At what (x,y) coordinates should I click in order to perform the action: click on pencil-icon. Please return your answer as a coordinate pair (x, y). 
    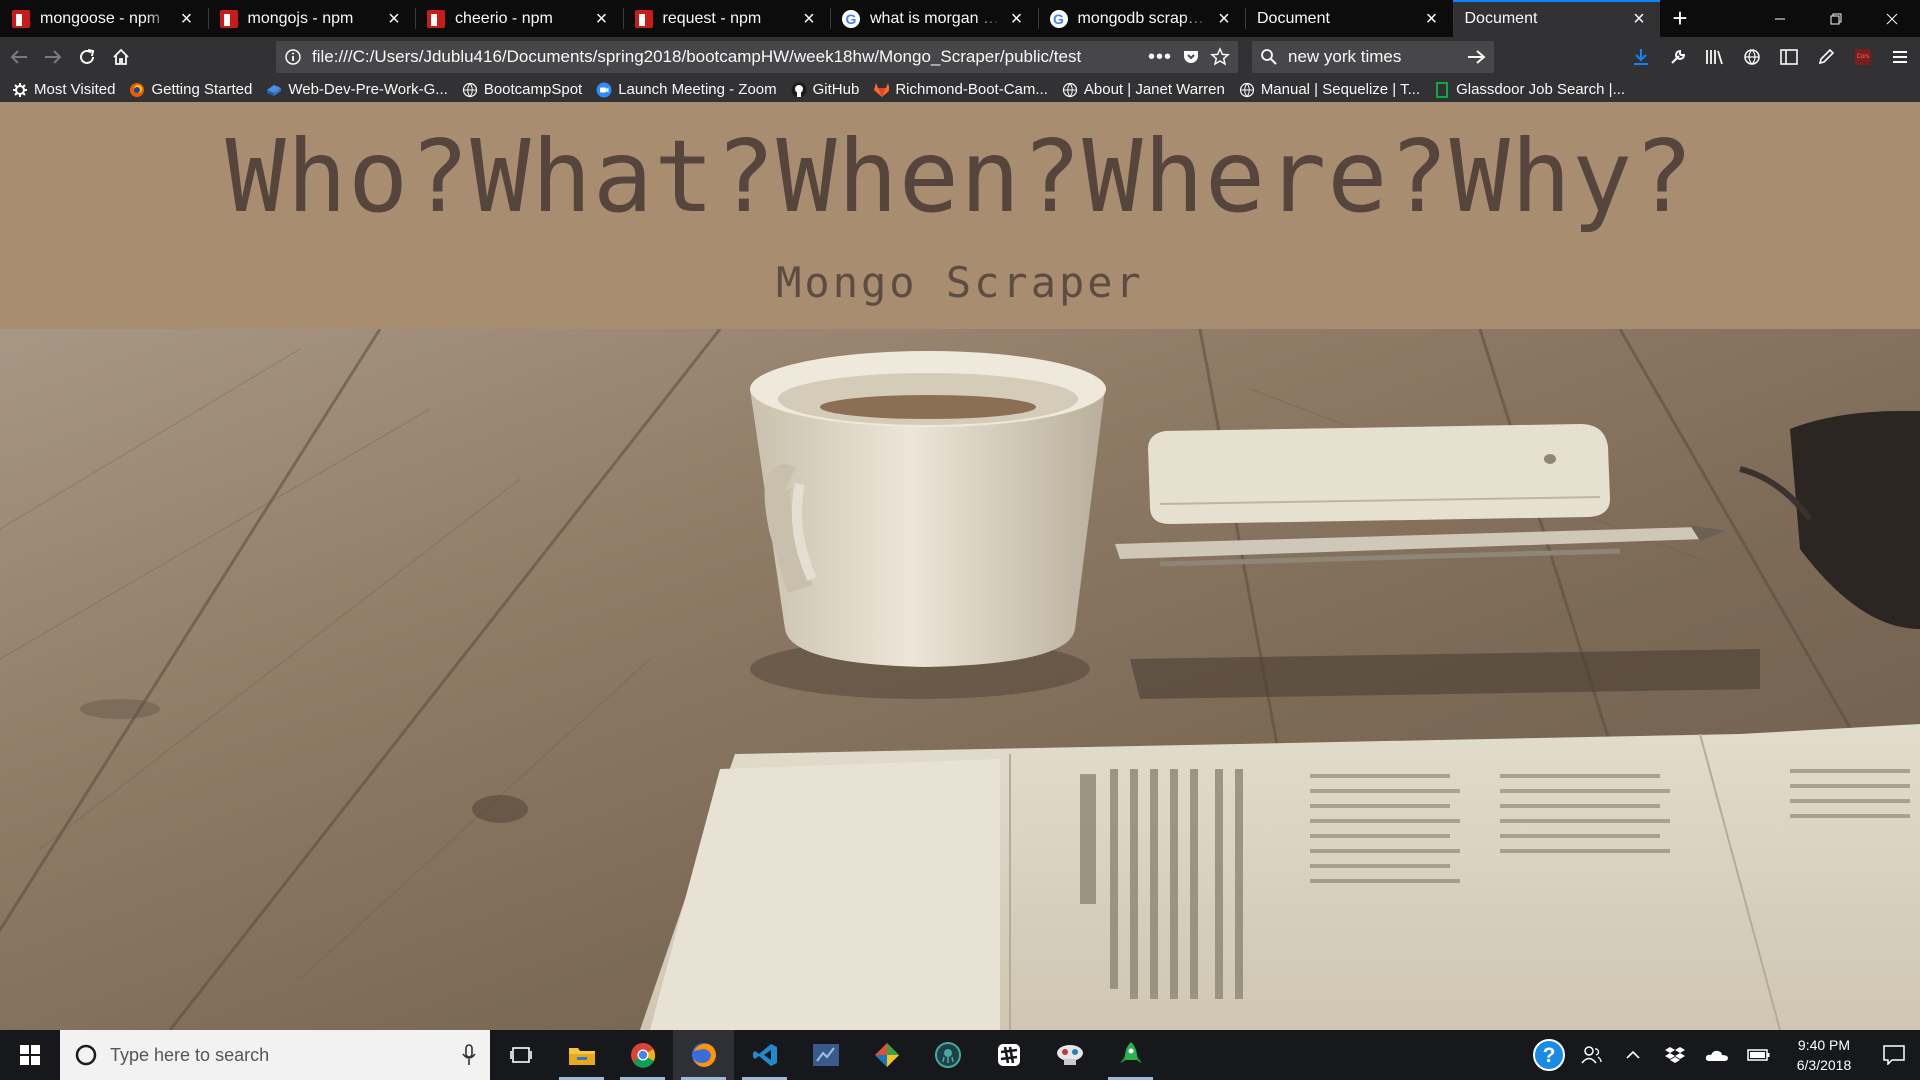
    Looking at the image, I should click on (1825, 57).